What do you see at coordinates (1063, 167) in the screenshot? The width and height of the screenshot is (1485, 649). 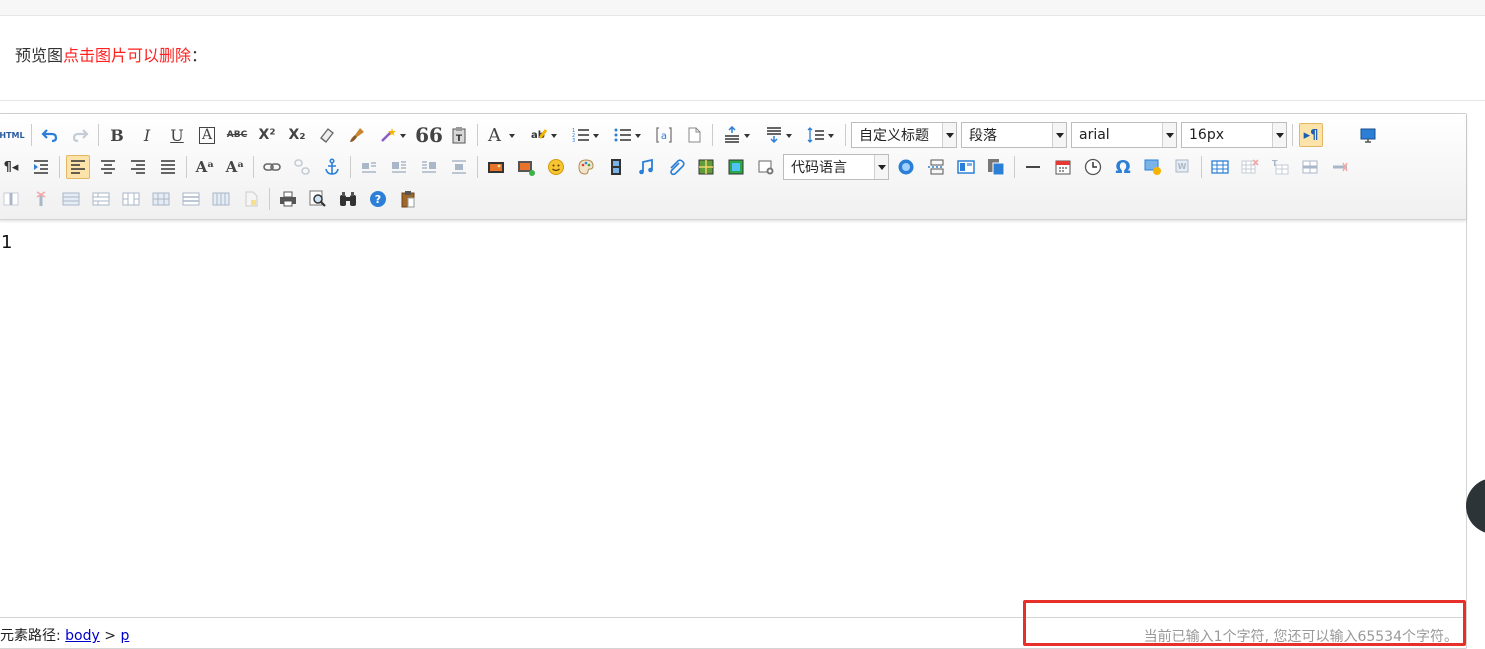 I see `insert-date-button` at bounding box center [1063, 167].